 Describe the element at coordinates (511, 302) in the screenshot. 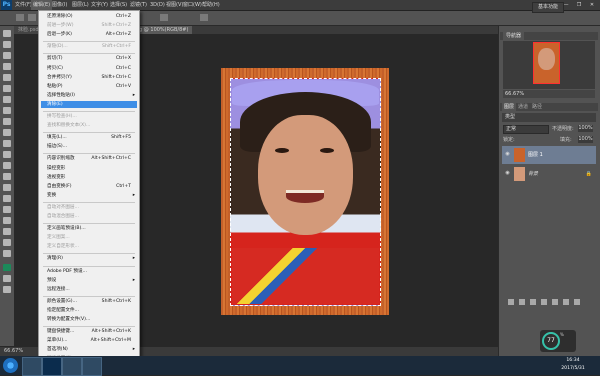

I see `link-layers-icon` at that location.